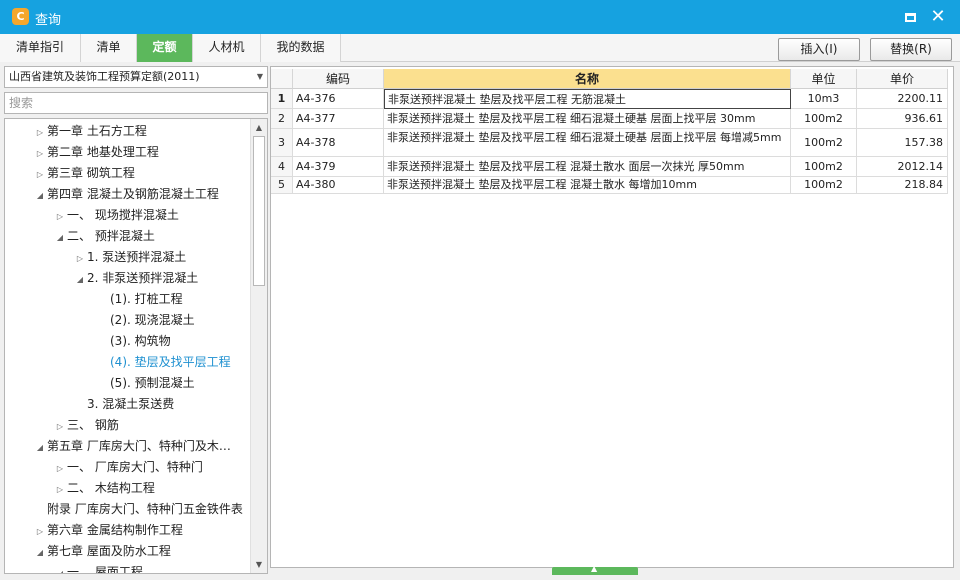 Image resolution: width=960 pixels, height=580 pixels. I want to click on tree-item: ▷ 第三章 砌筑工程, so click(84, 173).